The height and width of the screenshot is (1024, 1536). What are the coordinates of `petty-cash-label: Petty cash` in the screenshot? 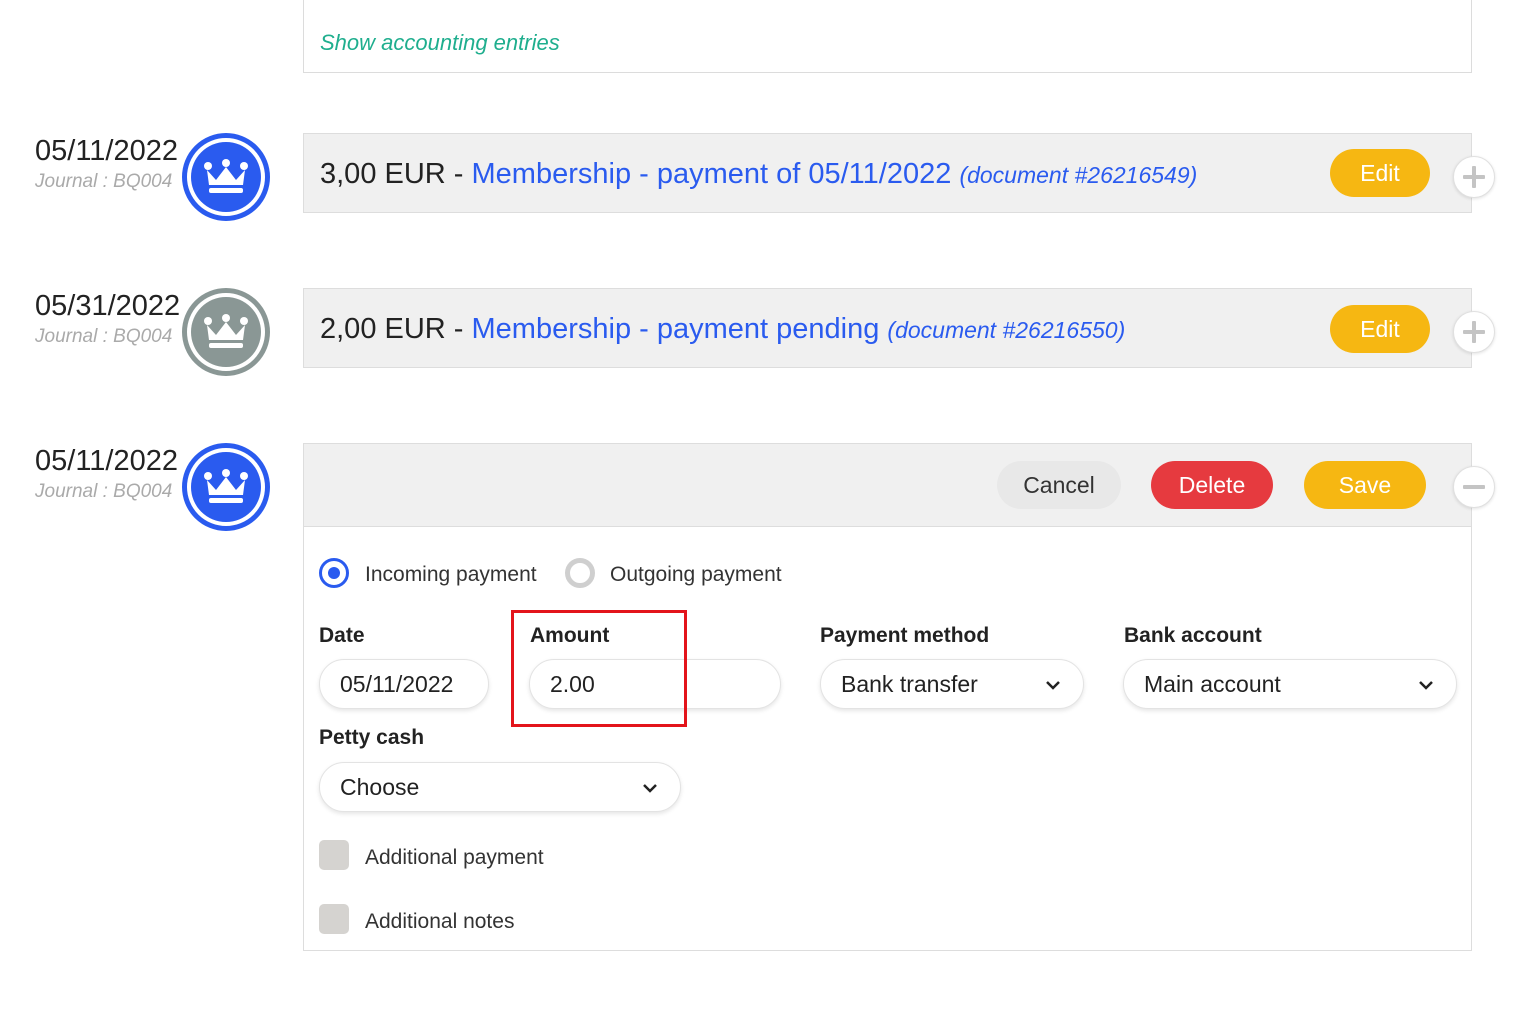 It's located at (372, 737).